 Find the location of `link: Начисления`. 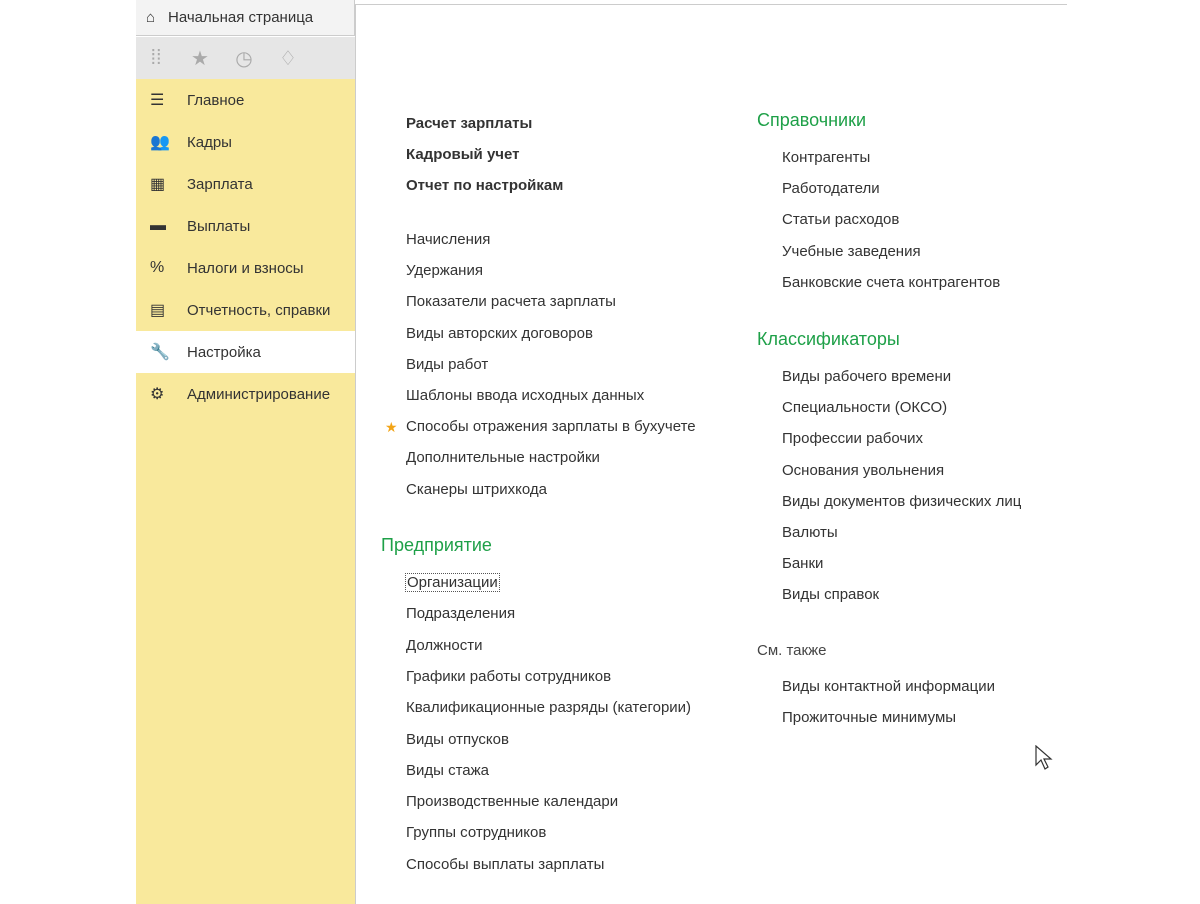

link: Начисления is located at coordinates (448, 239).